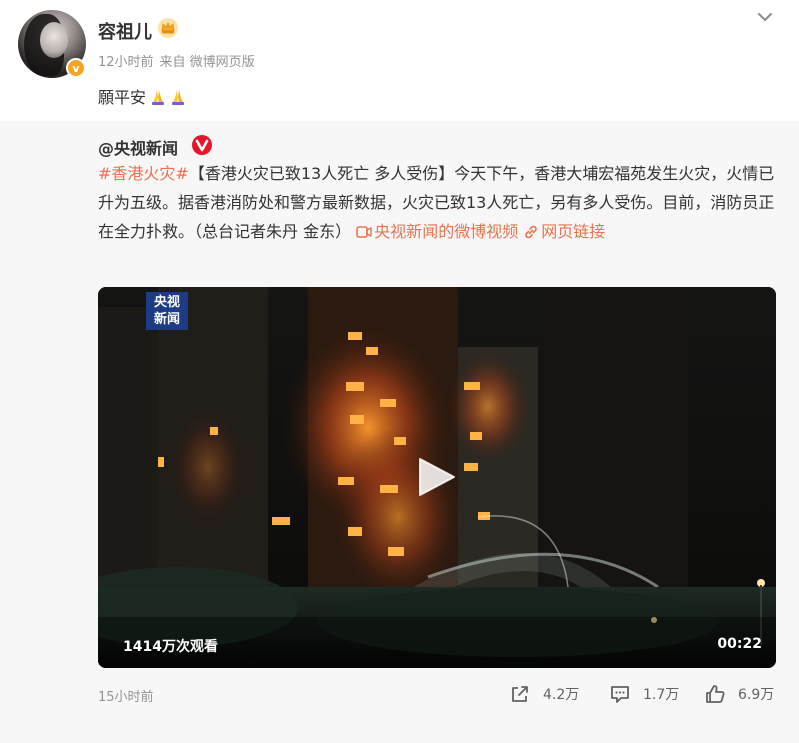 The width and height of the screenshot is (799, 743). What do you see at coordinates (364, 232) in the screenshot?
I see `video-link-icon` at bounding box center [364, 232].